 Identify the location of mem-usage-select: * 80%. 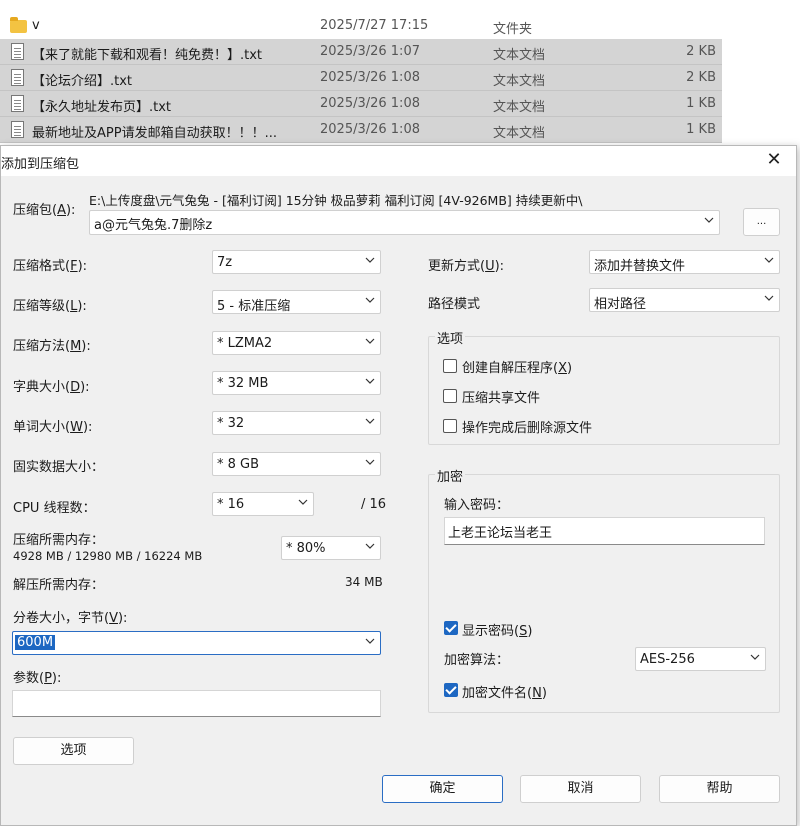
(331, 548).